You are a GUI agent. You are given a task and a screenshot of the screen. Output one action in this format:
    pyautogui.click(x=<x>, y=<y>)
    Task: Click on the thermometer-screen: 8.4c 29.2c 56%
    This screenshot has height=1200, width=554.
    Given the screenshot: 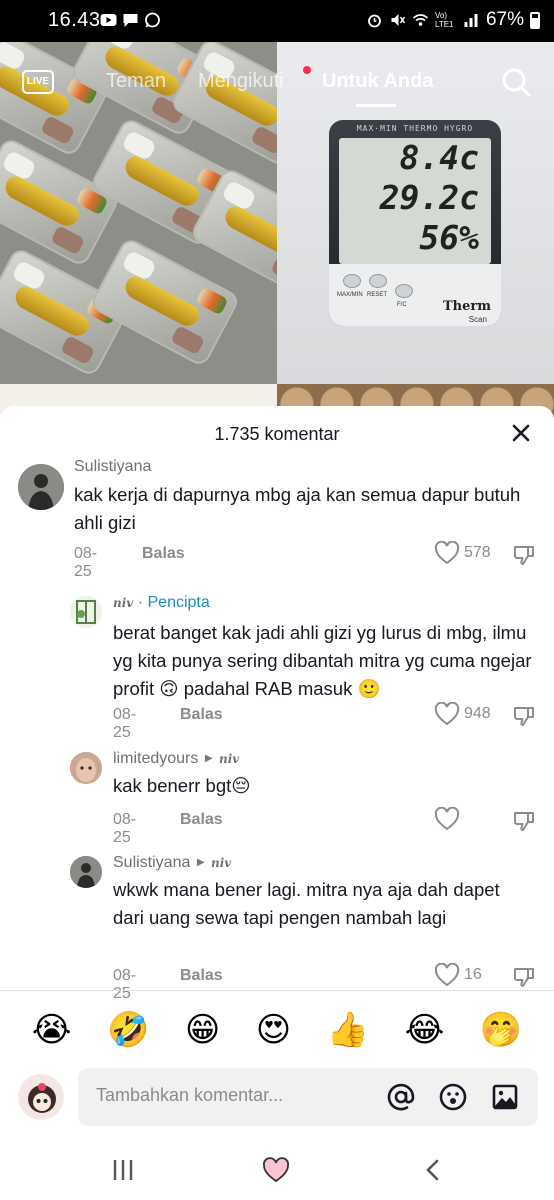 What is the action you would take?
    pyautogui.click(x=415, y=201)
    